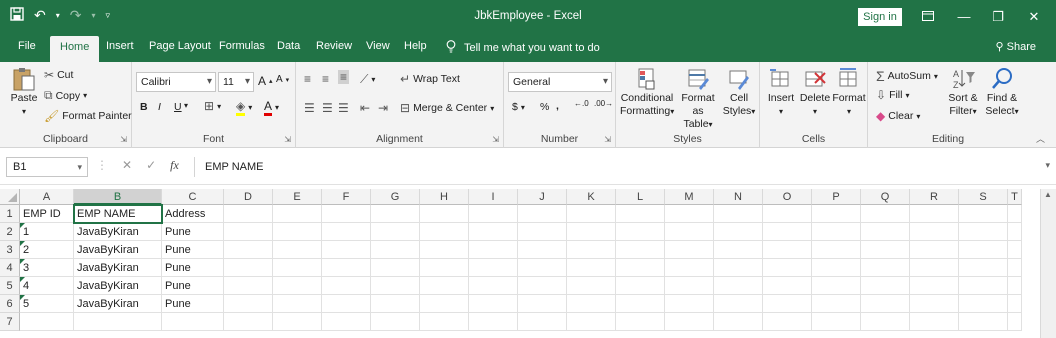 This screenshot has height=338, width=1056. What do you see at coordinates (10, 214) in the screenshot?
I see `row-header-1: 1` at bounding box center [10, 214].